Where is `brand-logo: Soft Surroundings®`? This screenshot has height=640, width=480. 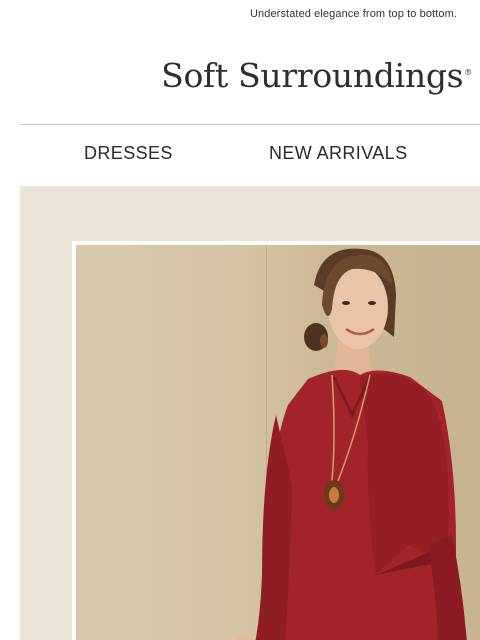 brand-logo: Soft Surroundings® is located at coordinates (236, 75).